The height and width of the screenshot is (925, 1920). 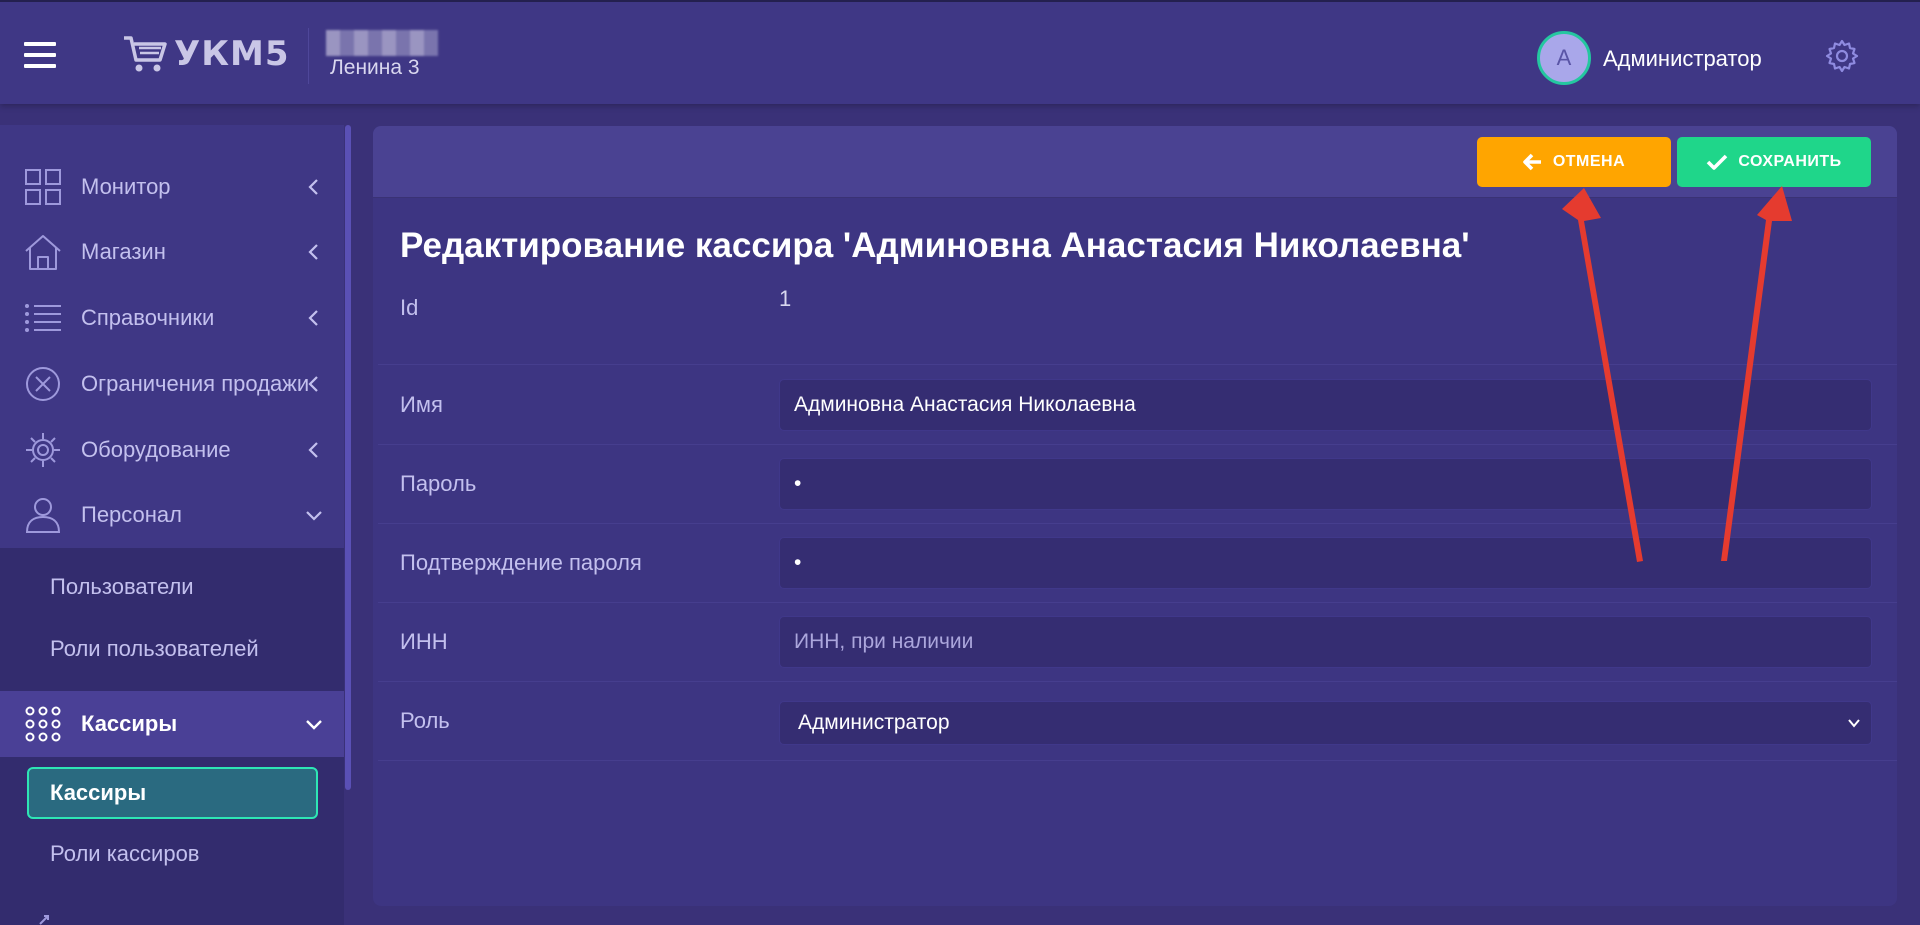 I want to click on sidebar-item-cashiers: Кассиры, so click(x=172, y=724).